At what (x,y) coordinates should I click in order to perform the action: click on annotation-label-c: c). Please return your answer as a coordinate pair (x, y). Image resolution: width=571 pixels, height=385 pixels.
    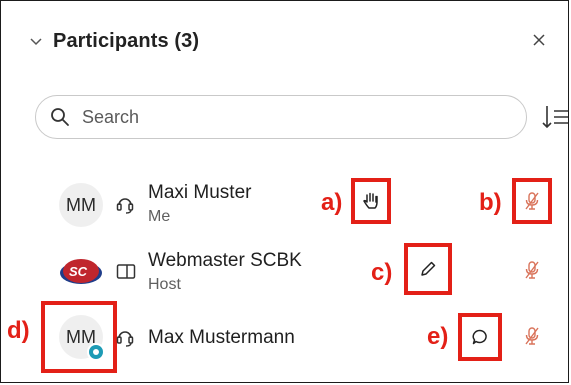
    Looking at the image, I should click on (382, 272).